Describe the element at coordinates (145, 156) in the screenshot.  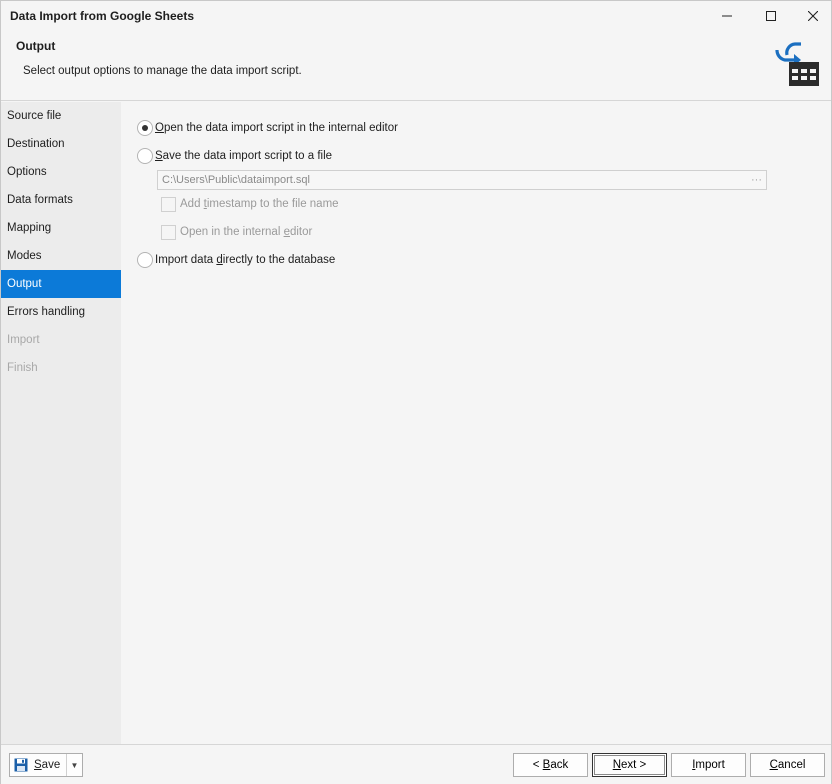
I see `save-to-file-radio` at that location.